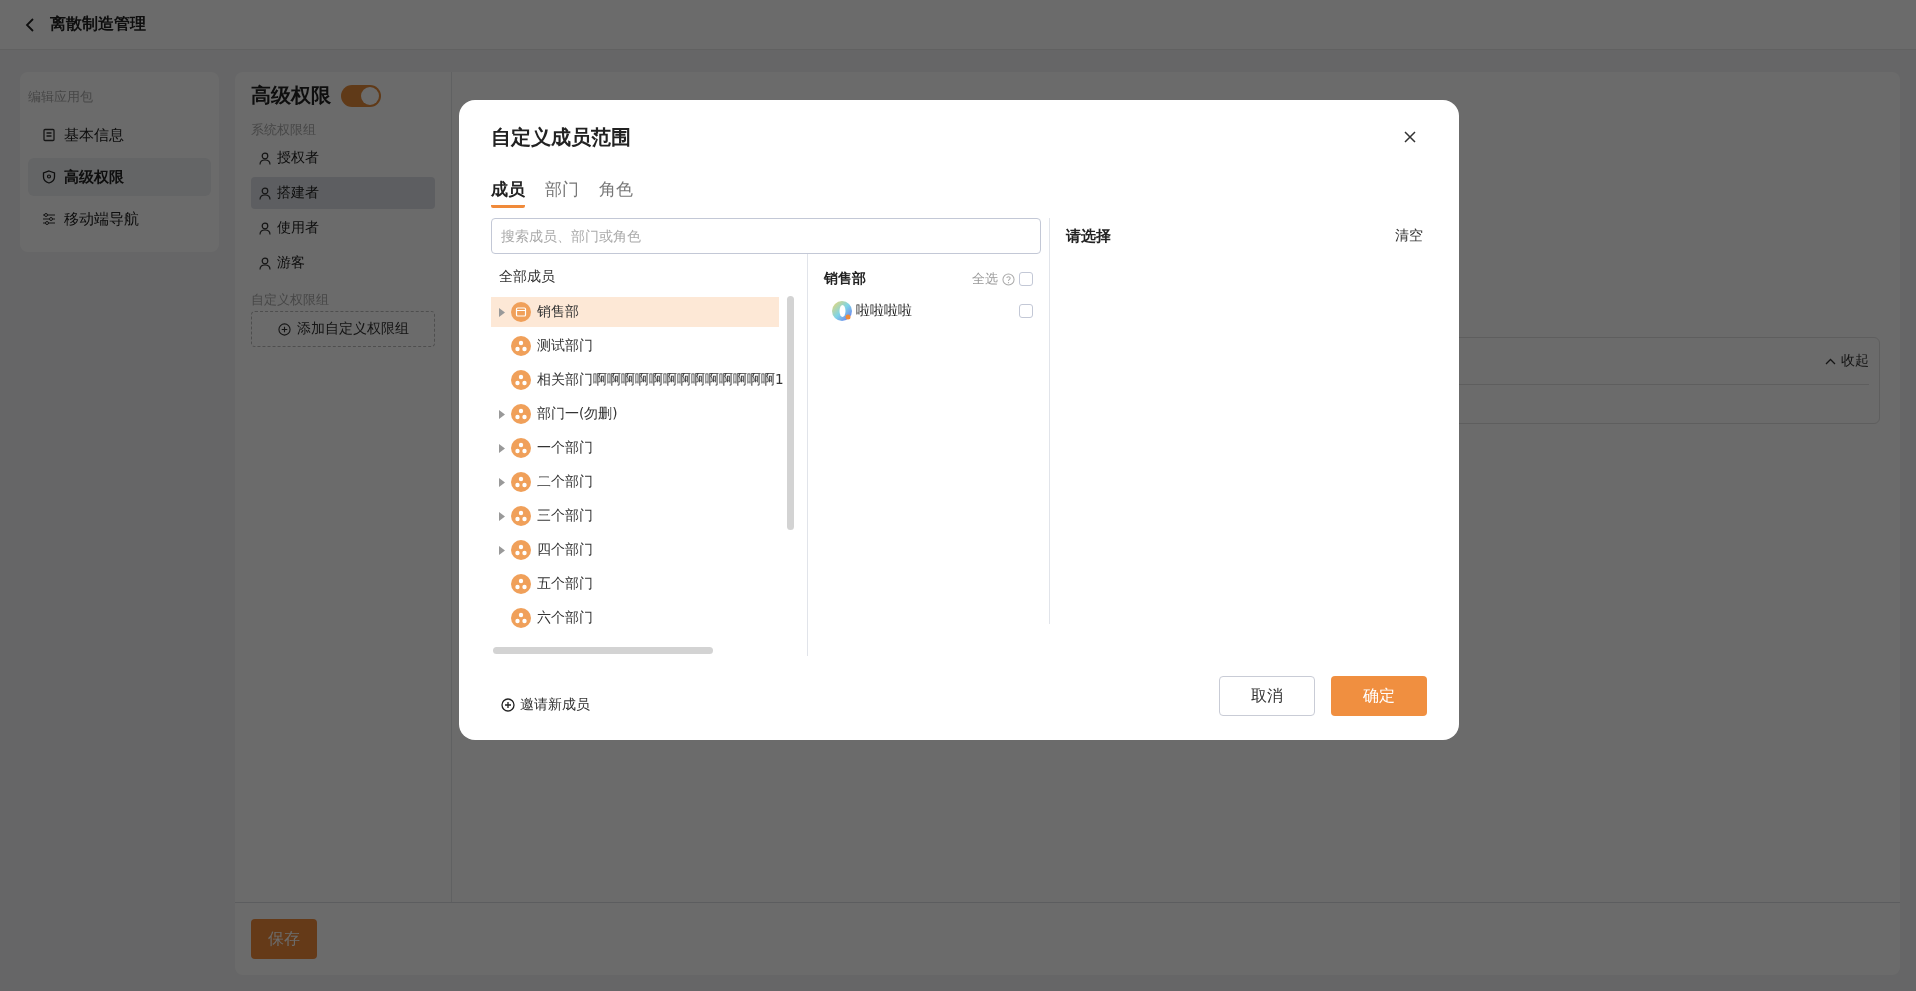 This screenshot has height=991, width=1916. Describe the element at coordinates (343, 263) in the screenshot. I see `permission-group-item: 游客` at that location.